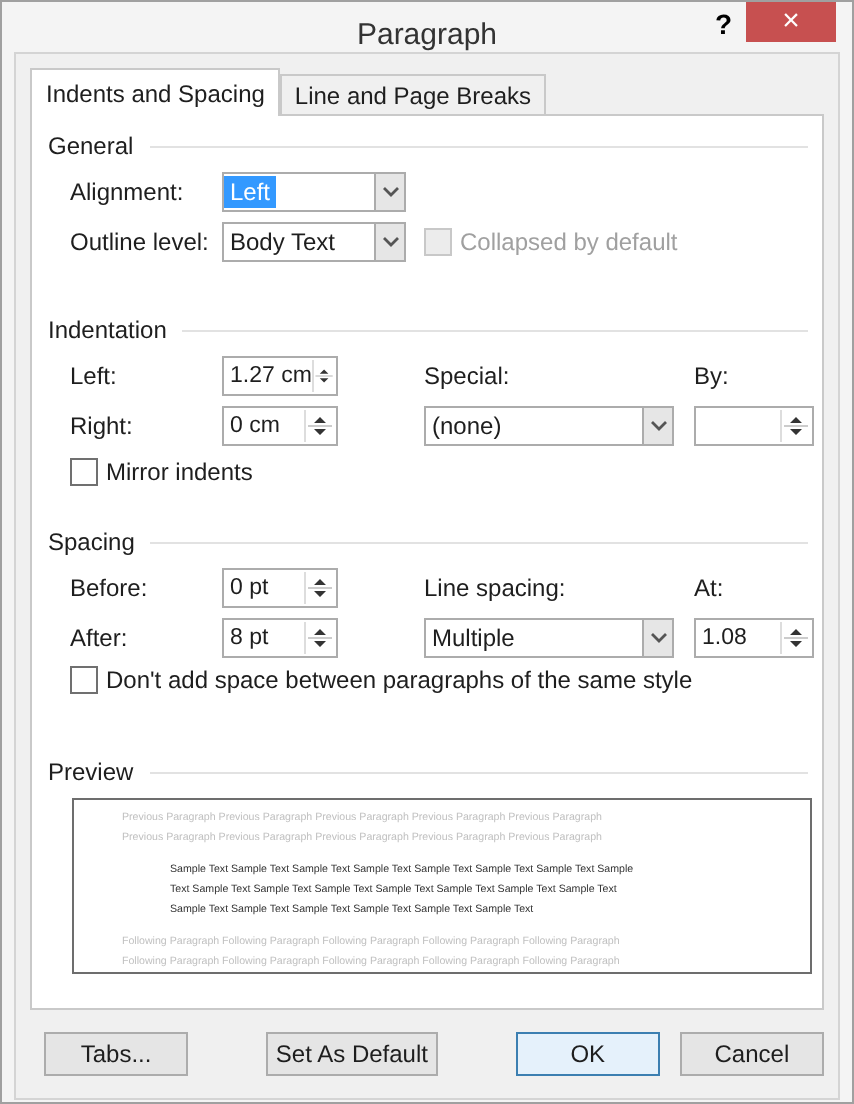  What do you see at coordinates (473, 638) in the screenshot?
I see `dropdown-value: Multiple` at bounding box center [473, 638].